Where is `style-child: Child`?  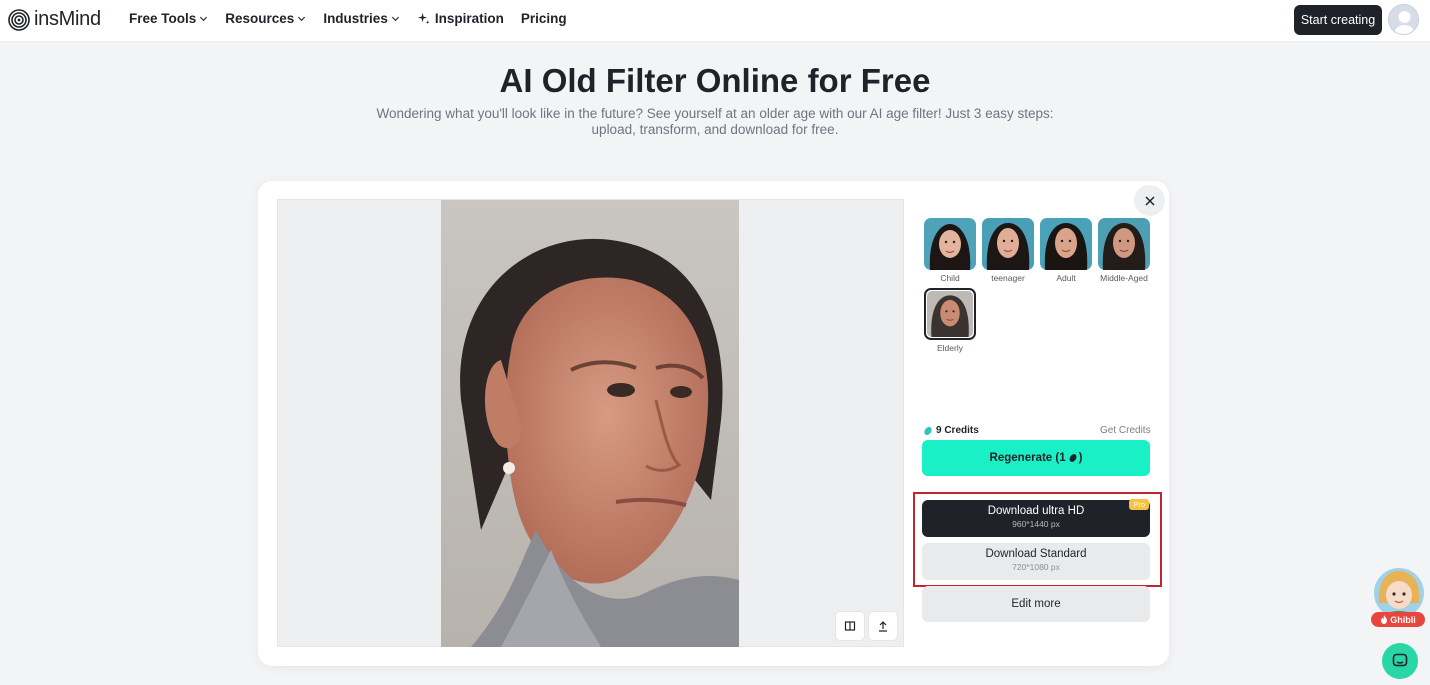 style-child: Child is located at coordinates (950, 250).